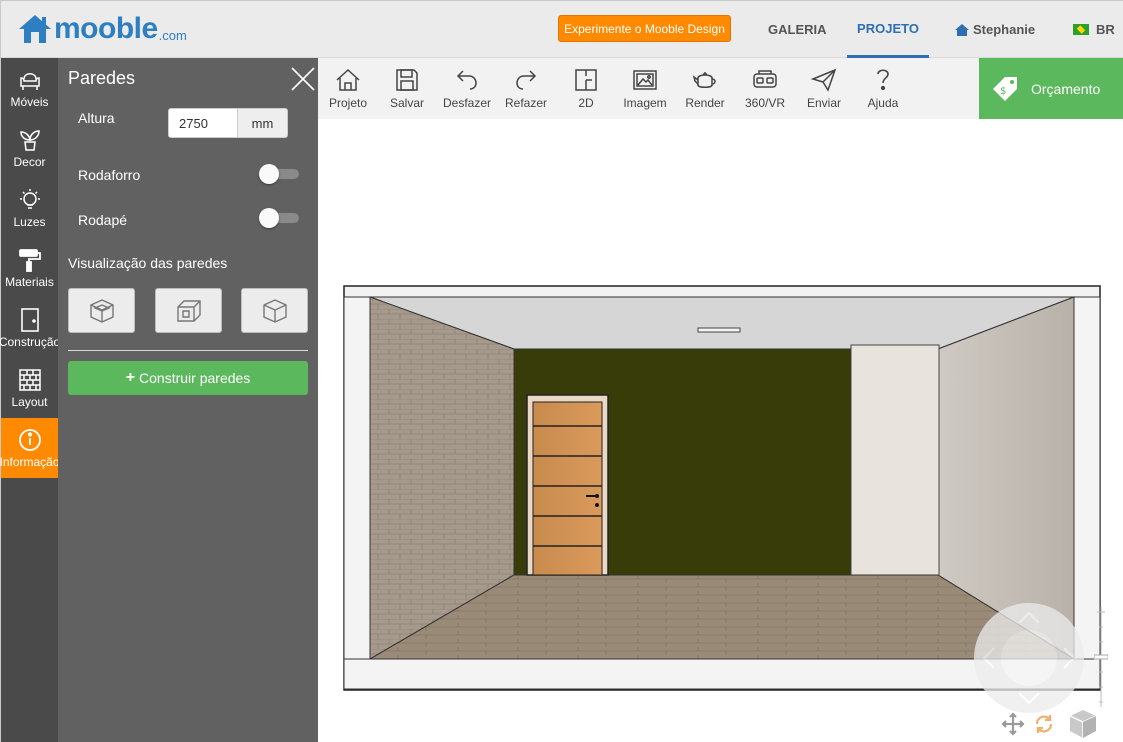  I want to click on rail-label: Móveis, so click(29, 102).